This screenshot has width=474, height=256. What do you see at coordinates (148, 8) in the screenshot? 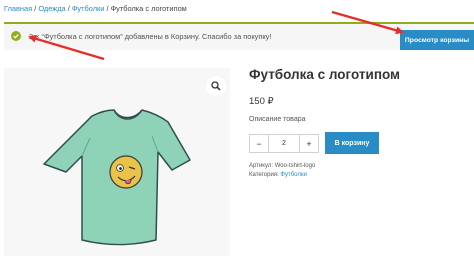
I see `breadcrumb-current: Футболка с логотипом` at bounding box center [148, 8].